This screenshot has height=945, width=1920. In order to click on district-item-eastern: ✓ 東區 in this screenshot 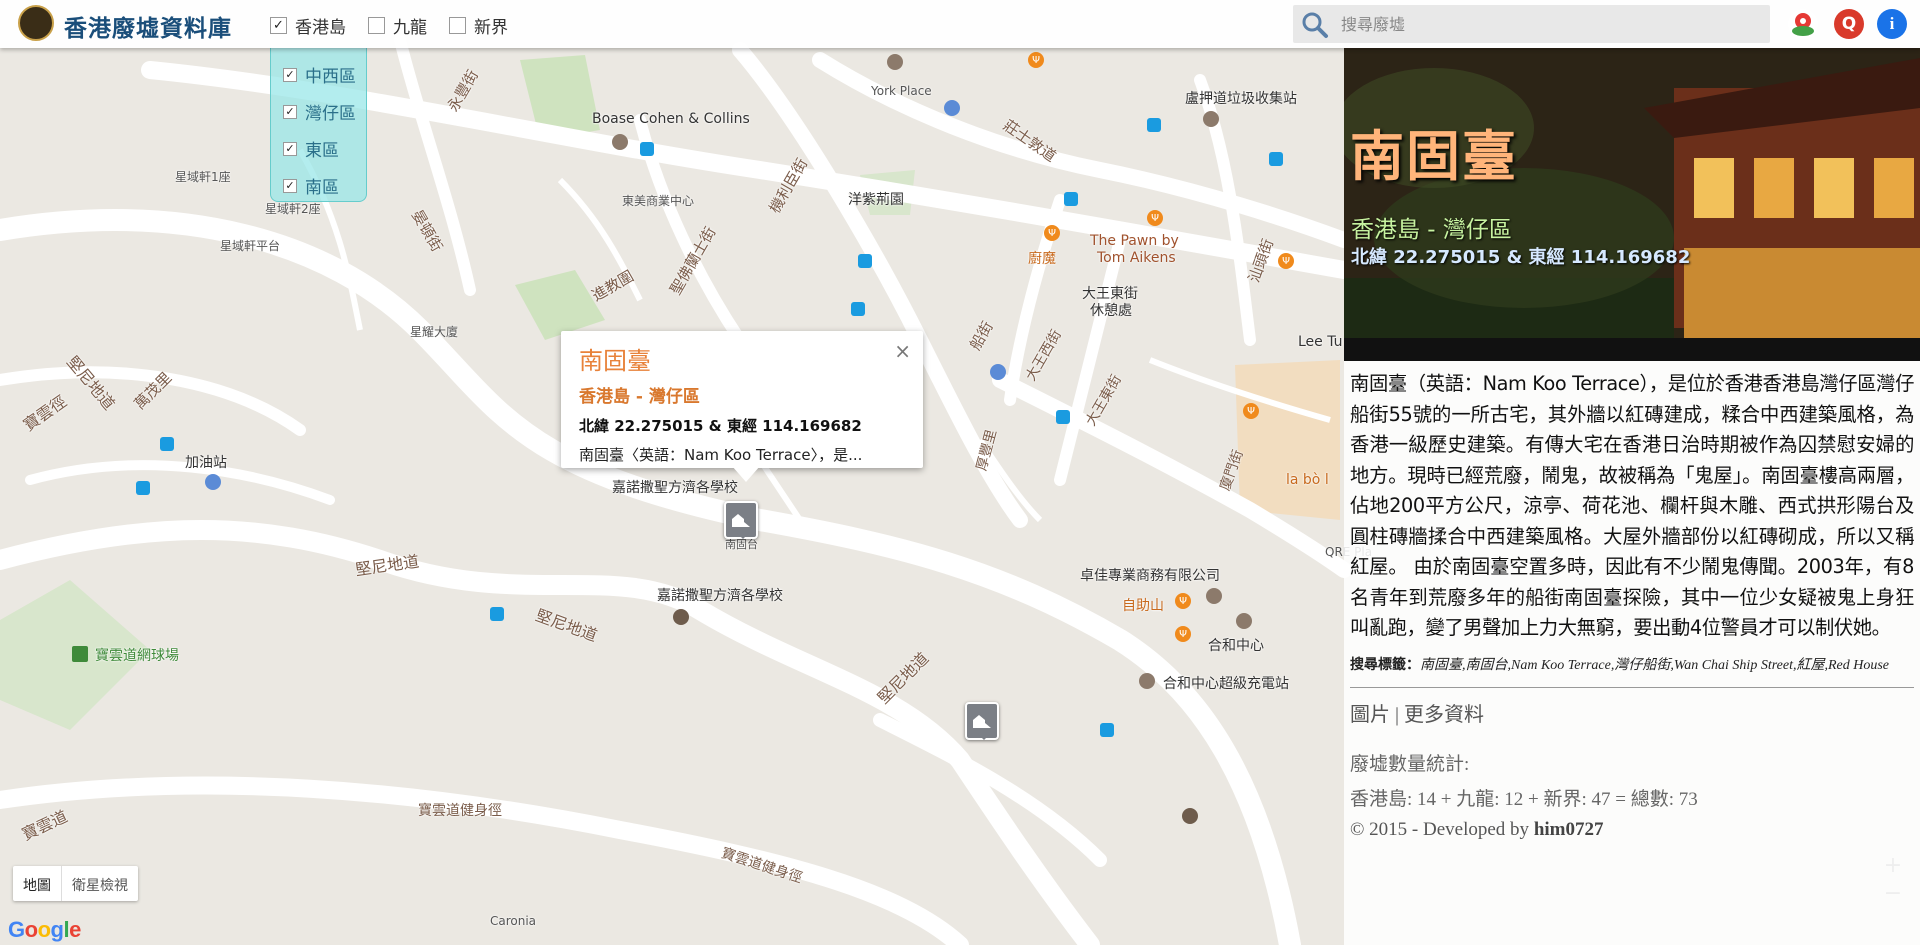, I will do `click(318, 148)`.